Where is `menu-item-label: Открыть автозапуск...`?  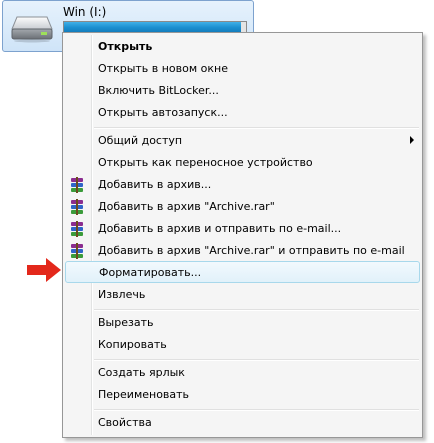
menu-item-label: Открыть автозапуск... is located at coordinates (163, 112).